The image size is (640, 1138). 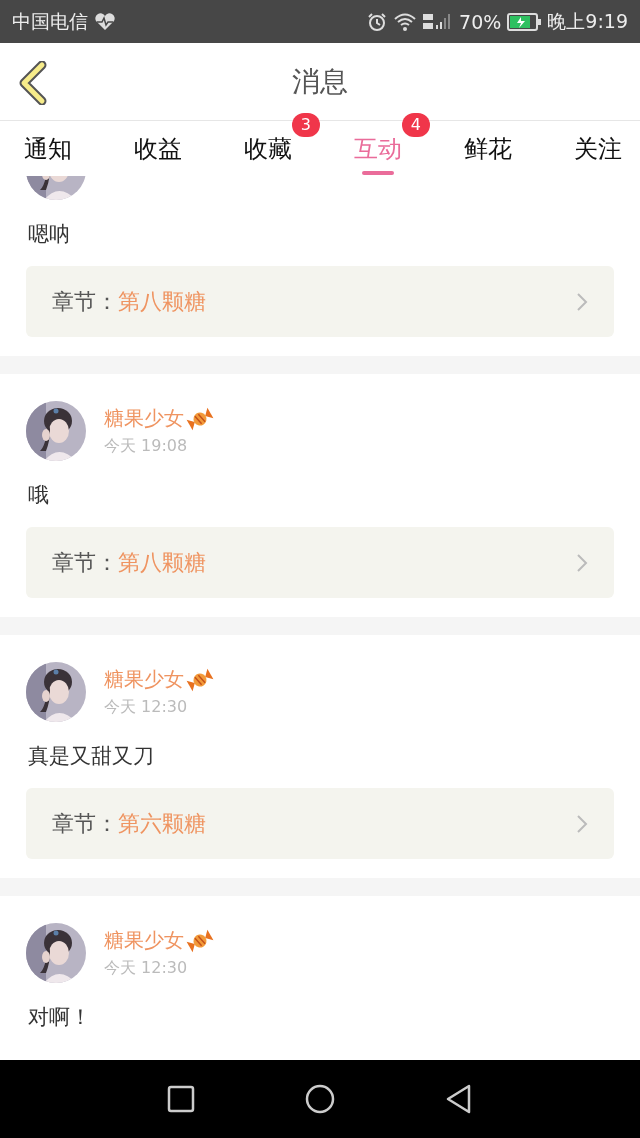 What do you see at coordinates (48, 148) in the screenshot?
I see `tab: 通知` at bounding box center [48, 148].